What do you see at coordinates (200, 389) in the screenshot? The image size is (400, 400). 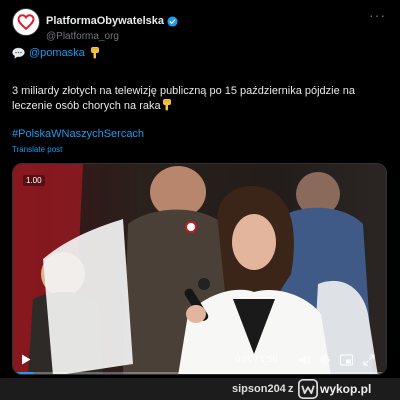 I see `watermark-bar: sipson204 z wykop.pl` at bounding box center [200, 389].